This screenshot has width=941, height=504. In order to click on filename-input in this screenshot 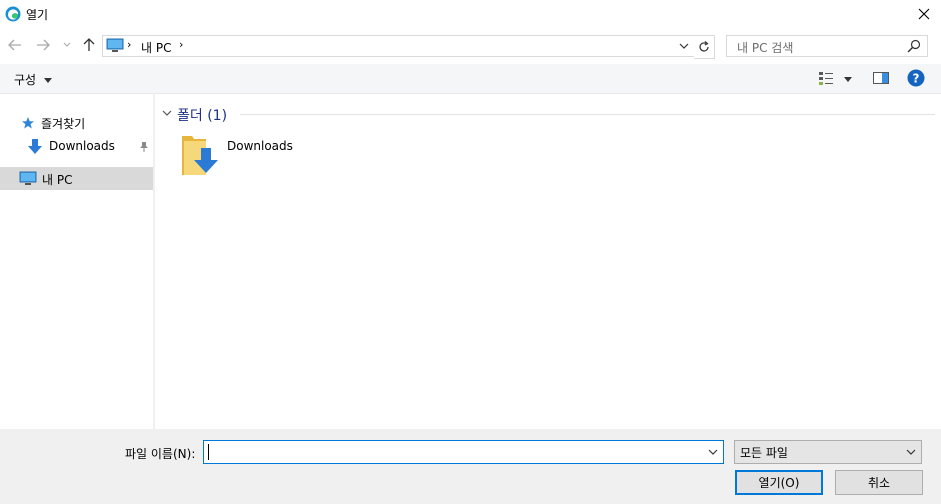, I will do `click(463, 452)`.